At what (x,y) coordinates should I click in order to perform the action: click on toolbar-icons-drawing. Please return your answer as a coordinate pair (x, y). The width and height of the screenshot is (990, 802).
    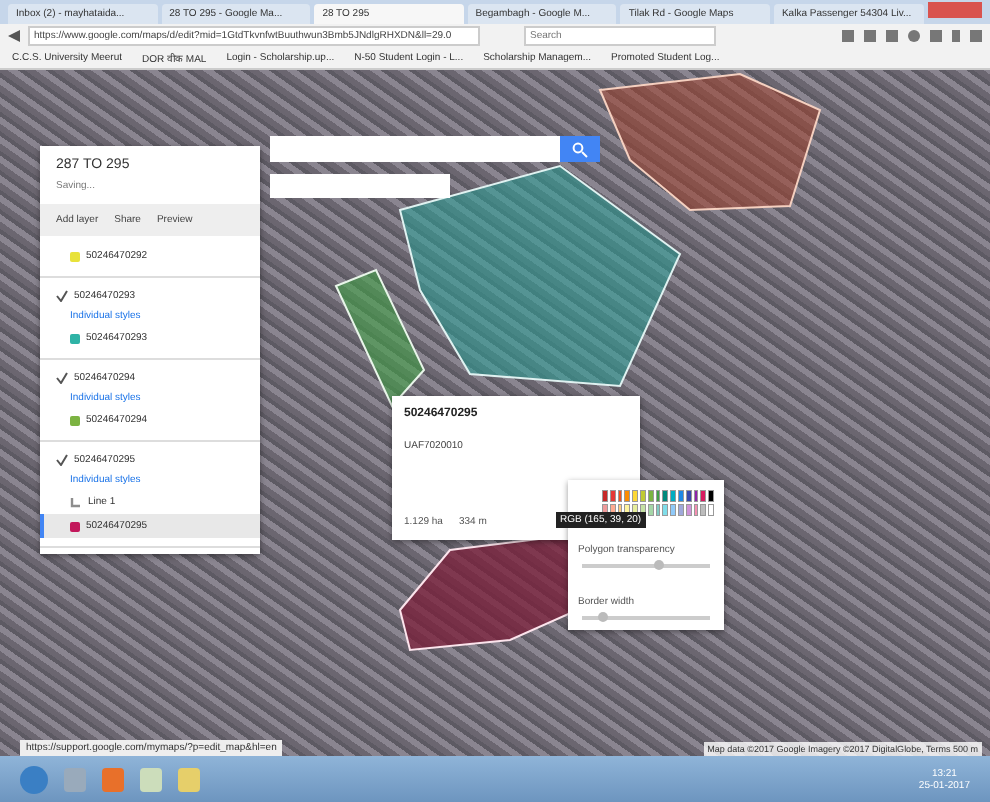
    Looking at the image, I should click on (912, 36).